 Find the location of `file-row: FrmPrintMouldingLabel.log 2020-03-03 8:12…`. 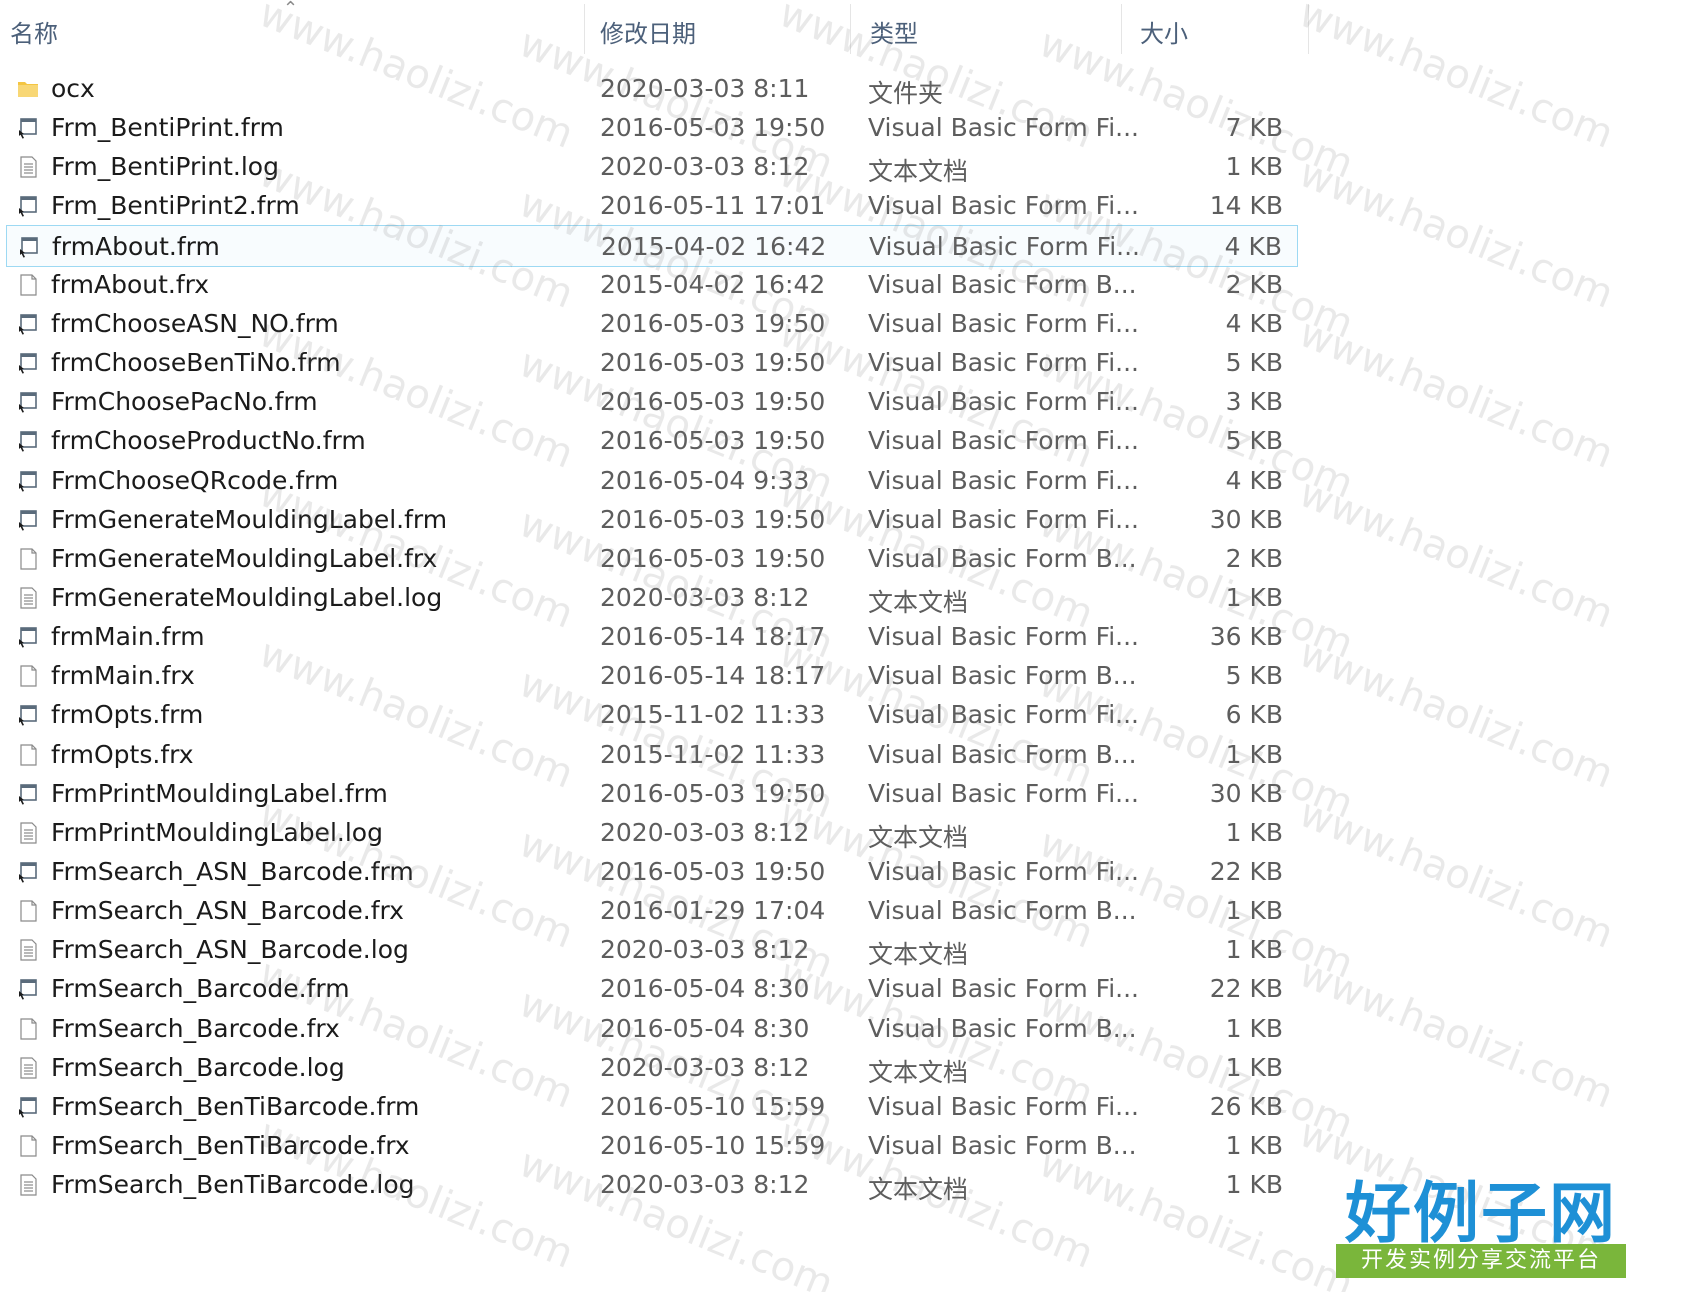

file-row: FrmPrintMouldingLabel.log 2020-03-03 8:12… is located at coordinates (652, 833).